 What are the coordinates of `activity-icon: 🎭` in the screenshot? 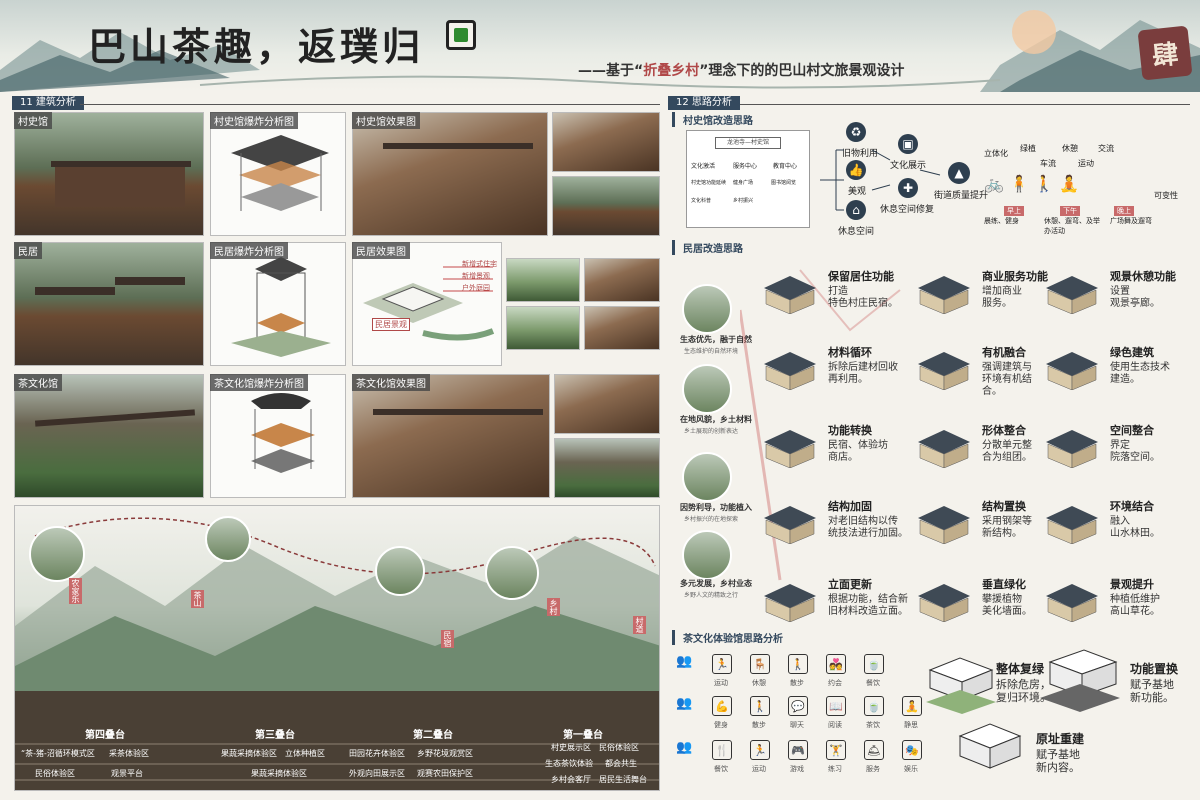 It's located at (912, 750).